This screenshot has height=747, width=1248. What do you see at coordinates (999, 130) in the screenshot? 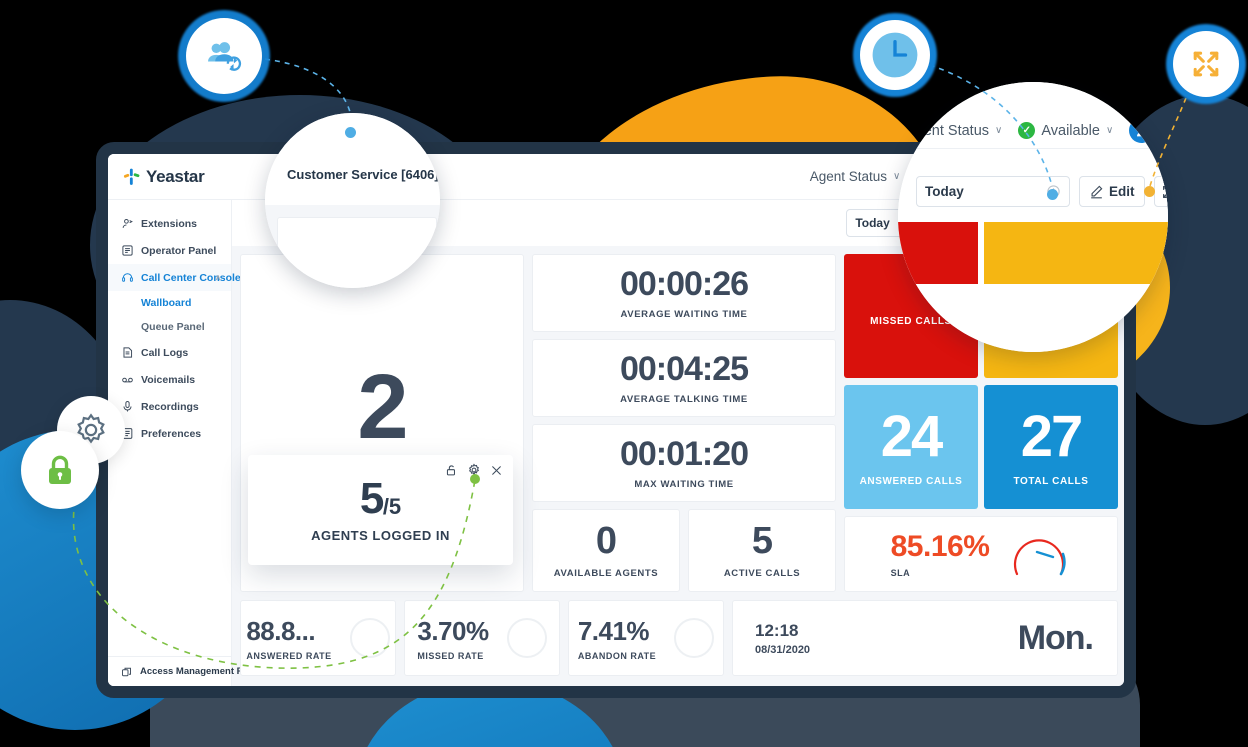
I see `chevron-down-icon: ∨` at bounding box center [999, 130].